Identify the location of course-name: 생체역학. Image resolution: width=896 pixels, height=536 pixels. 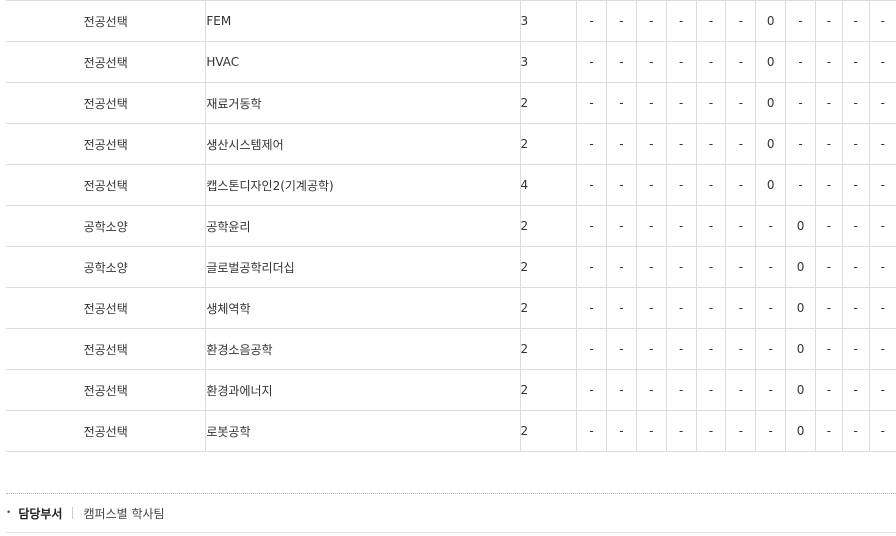
(363, 308).